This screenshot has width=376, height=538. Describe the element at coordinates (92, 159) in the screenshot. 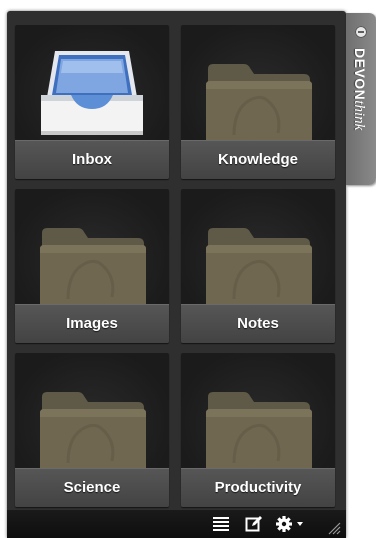

I see `database-label: Inbox` at that location.